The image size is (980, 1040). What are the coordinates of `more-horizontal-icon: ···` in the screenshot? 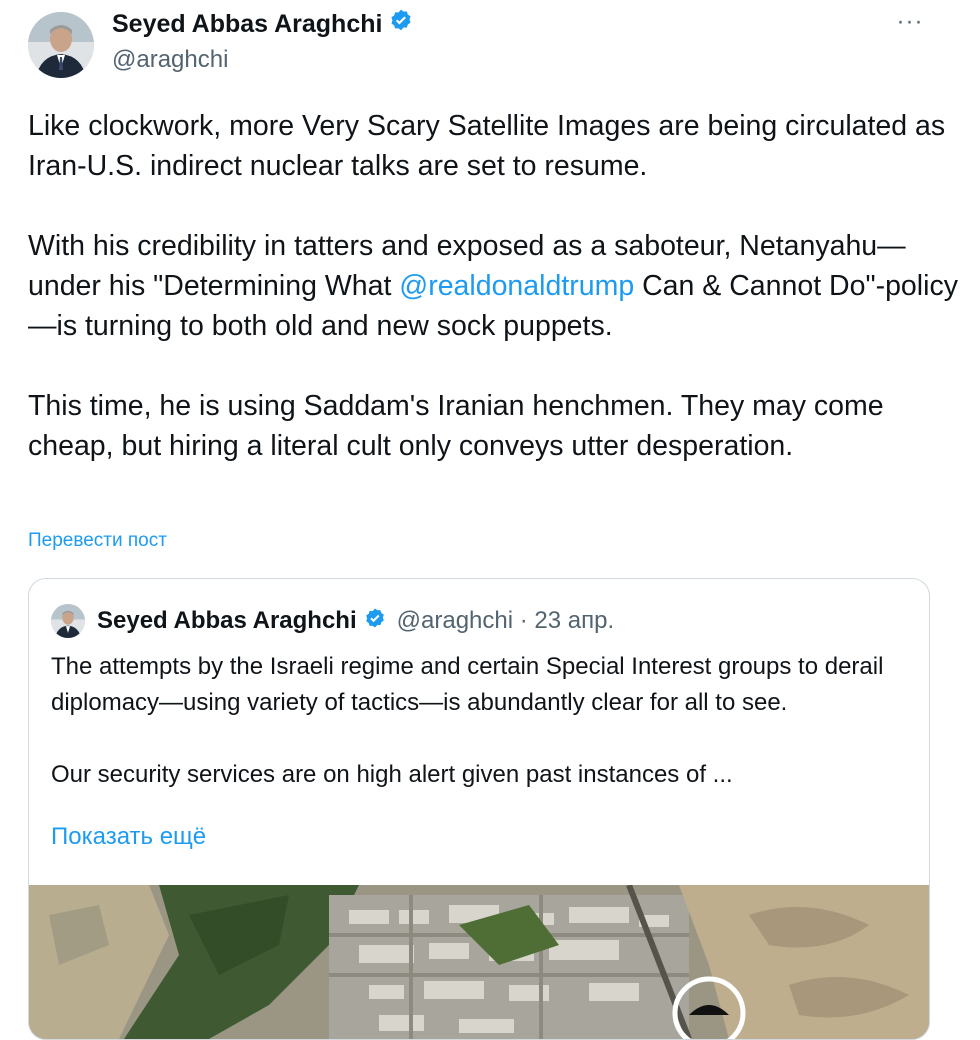 It's located at (910, 21).